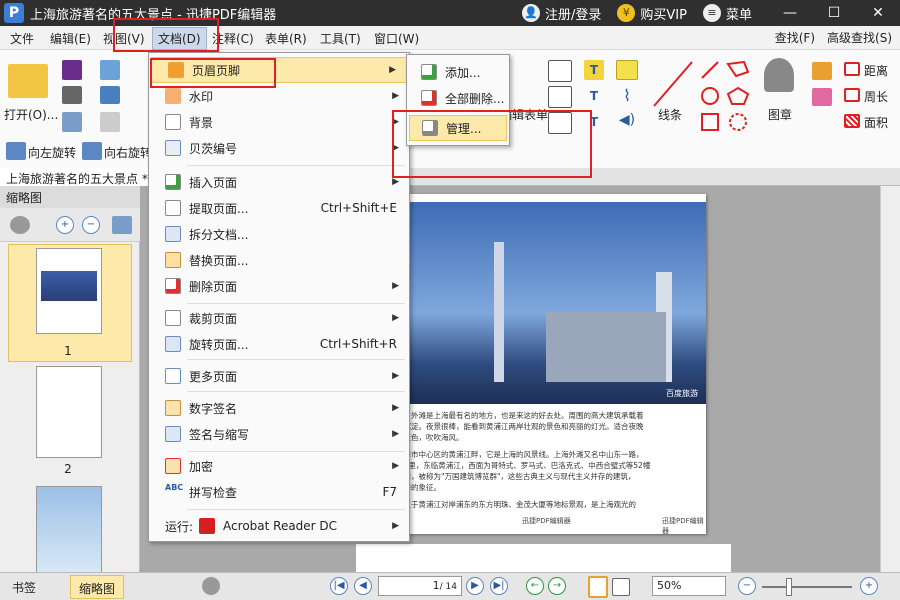  I want to click on sticky-note-icon, so click(627, 70).